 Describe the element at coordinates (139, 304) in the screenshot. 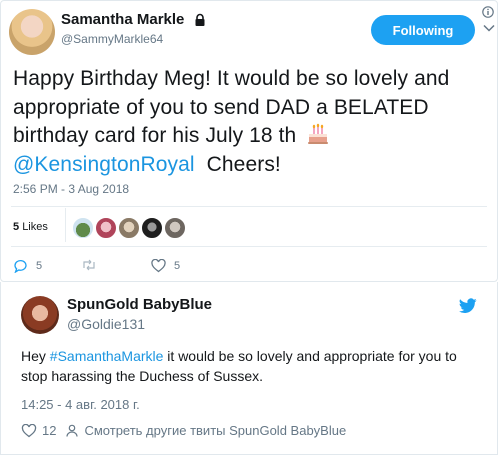

I see `reply-display-name: SpunGold BabyBlue` at that location.